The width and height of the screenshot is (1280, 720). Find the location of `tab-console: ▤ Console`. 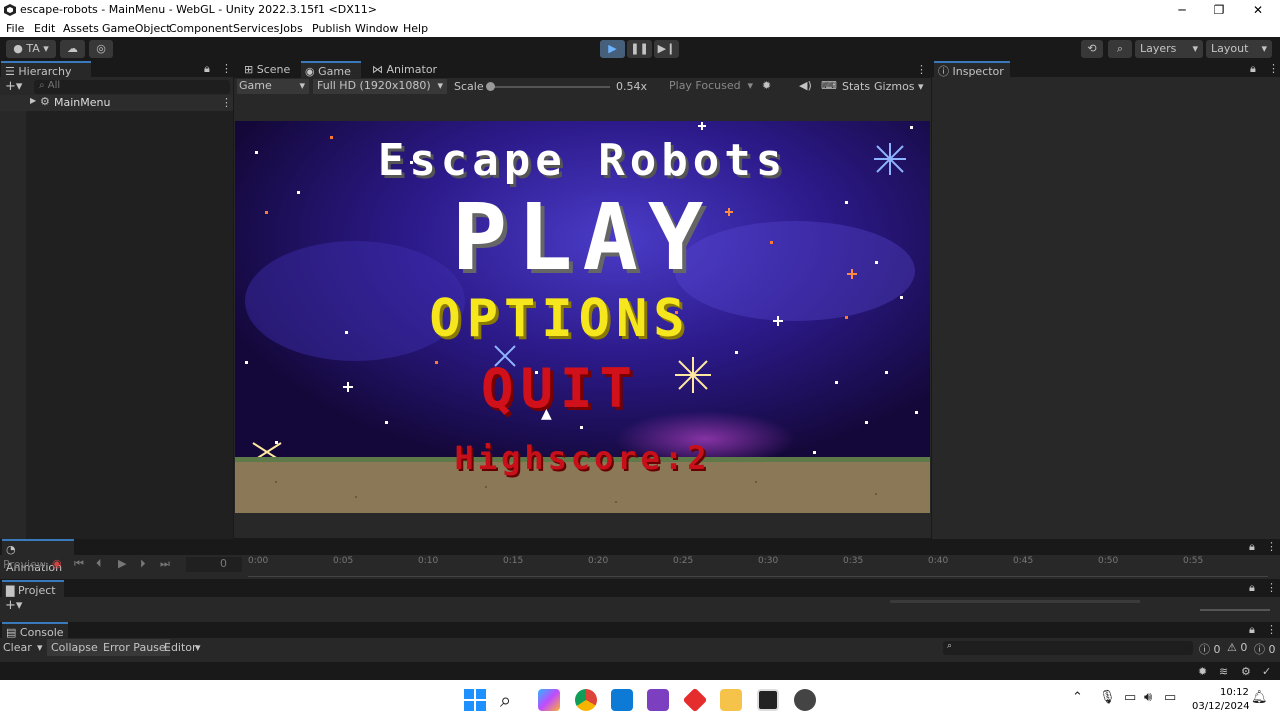

tab-console: ▤ Console is located at coordinates (35, 631).